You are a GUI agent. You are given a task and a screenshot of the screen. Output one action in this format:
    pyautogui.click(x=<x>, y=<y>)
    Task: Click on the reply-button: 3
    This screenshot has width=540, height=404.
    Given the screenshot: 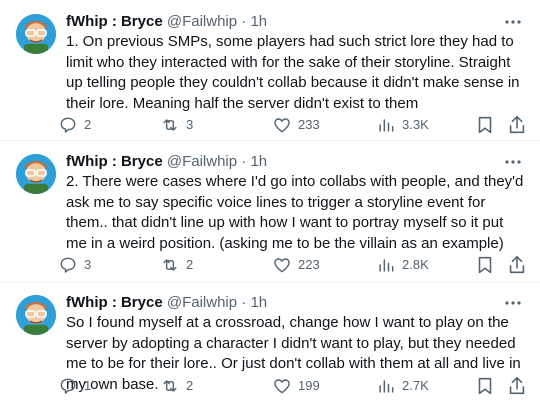 What is the action you would take?
    pyautogui.click(x=74, y=265)
    